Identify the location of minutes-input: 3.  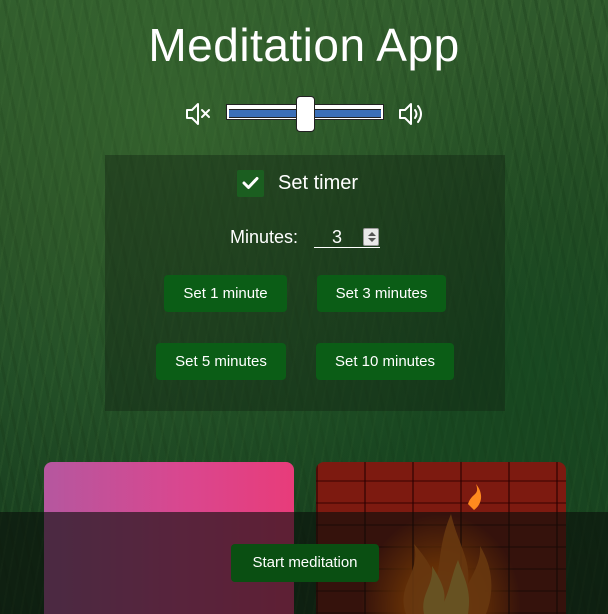
(347, 237).